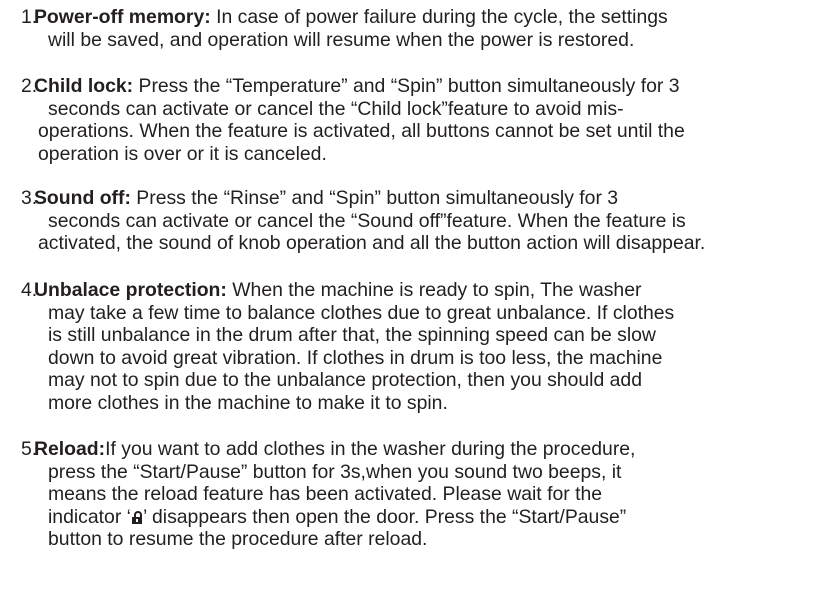 The image size is (830, 593). What do you see at coordinates (182, 153) in the screenshot?
I see `item-line: operation is over or it is canceled.` at bounding box center [182, 153].